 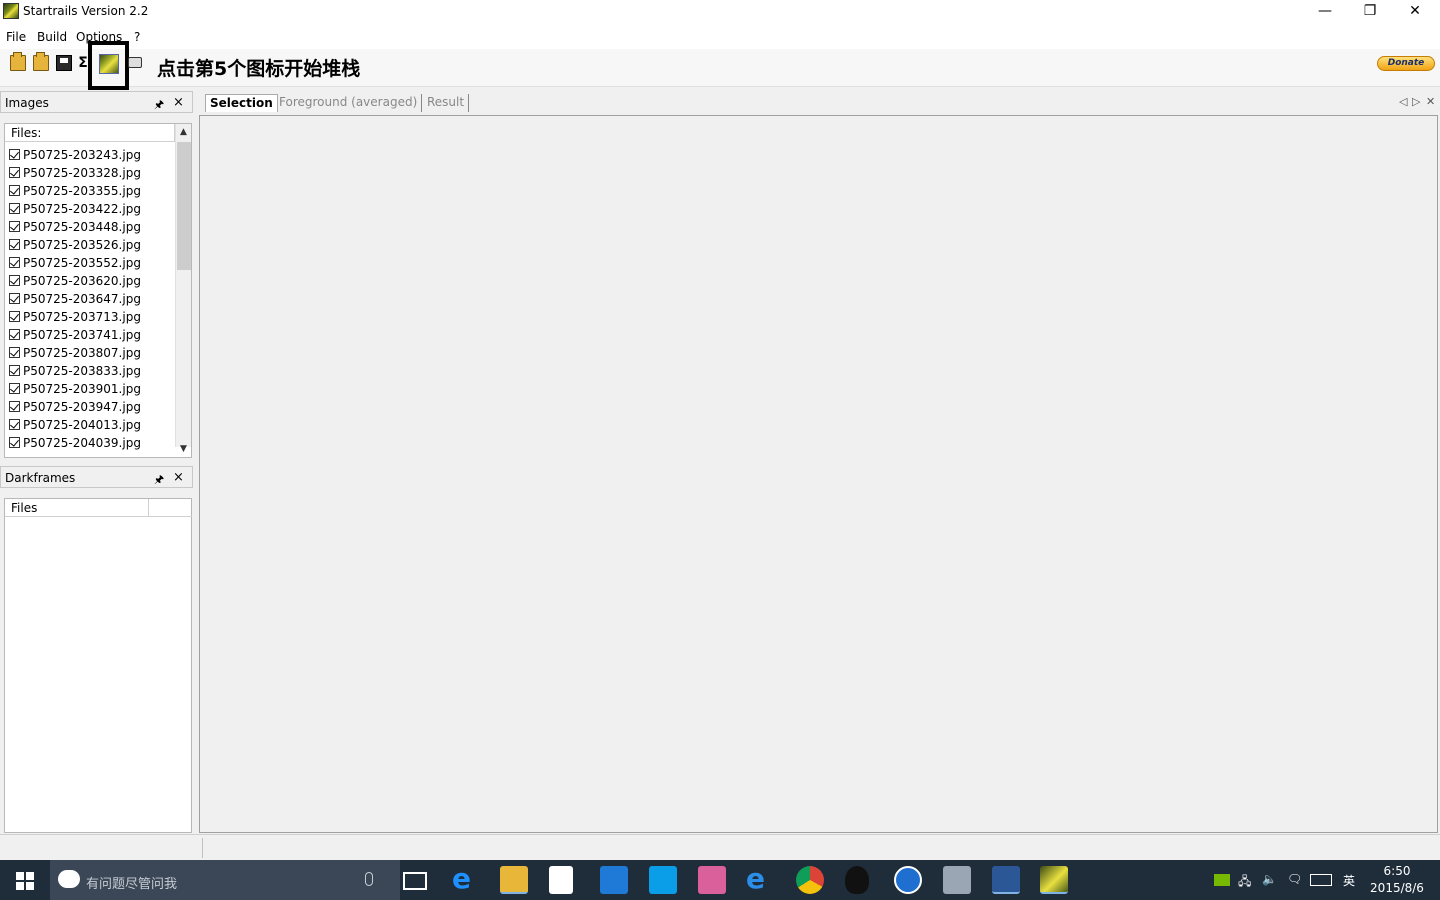 What do you see at coordinates (137, 37) in the screenshot?
I see `menu-help: ?` at bounding box center [137, 37].